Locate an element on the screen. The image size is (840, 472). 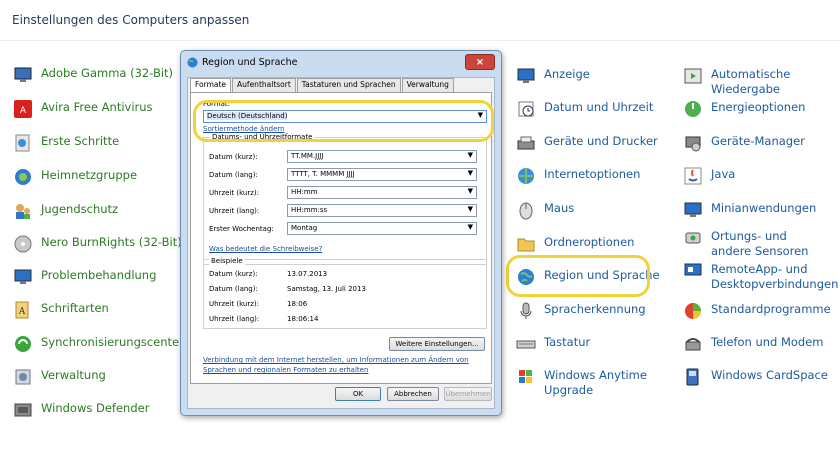
keyboard-icon is located at coordinates (526, 344).